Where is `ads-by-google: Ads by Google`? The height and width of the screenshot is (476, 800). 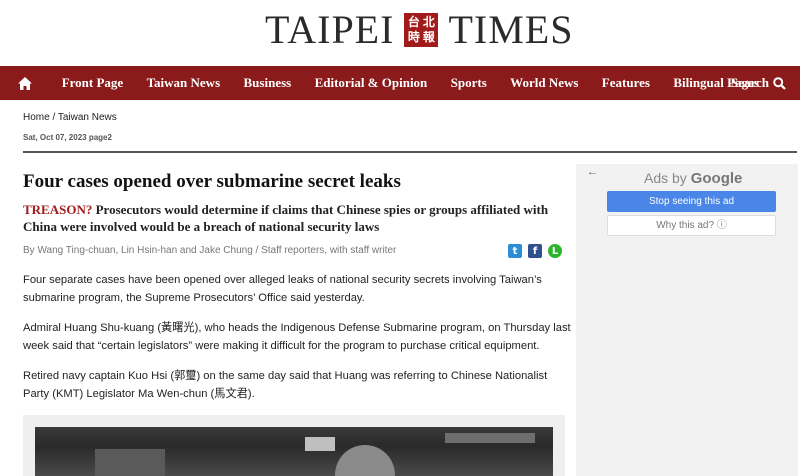
ads-by-google: Ads by Google is located at coordinates (693, 178).